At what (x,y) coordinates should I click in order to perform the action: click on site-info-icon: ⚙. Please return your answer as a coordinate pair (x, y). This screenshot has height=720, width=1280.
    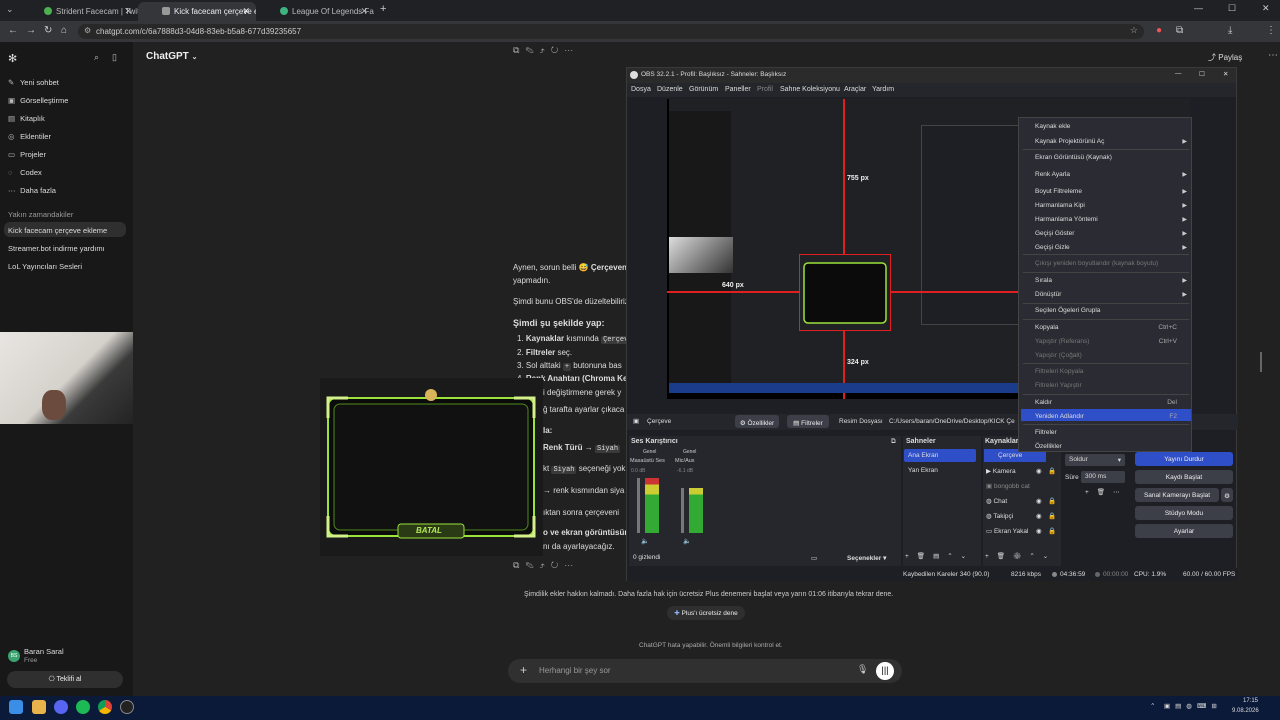
    Looking at the image, I should click on (87, 30).